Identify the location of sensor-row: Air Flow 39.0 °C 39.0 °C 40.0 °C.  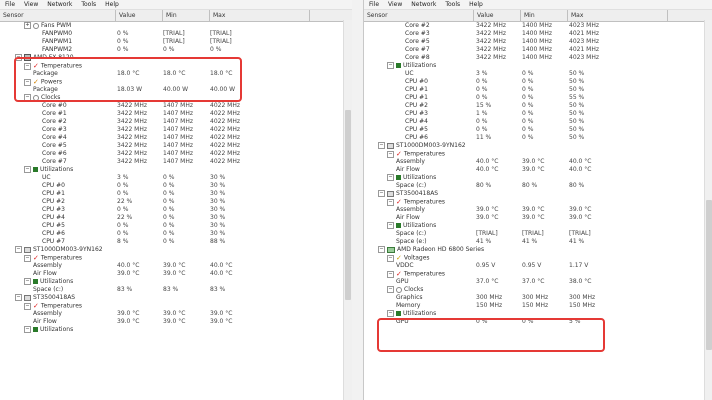
(176, 274).